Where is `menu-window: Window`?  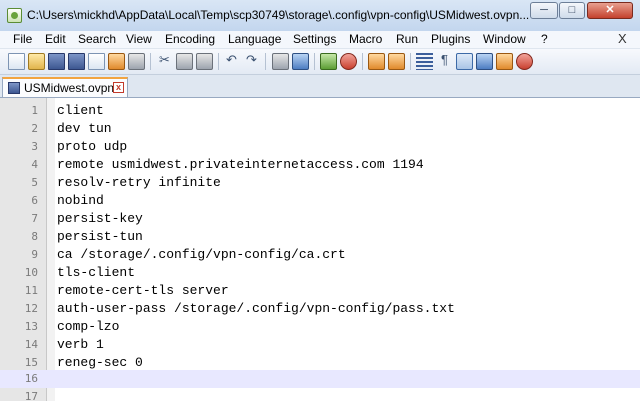
menu-window: Window is located at coordinates (504, 39).